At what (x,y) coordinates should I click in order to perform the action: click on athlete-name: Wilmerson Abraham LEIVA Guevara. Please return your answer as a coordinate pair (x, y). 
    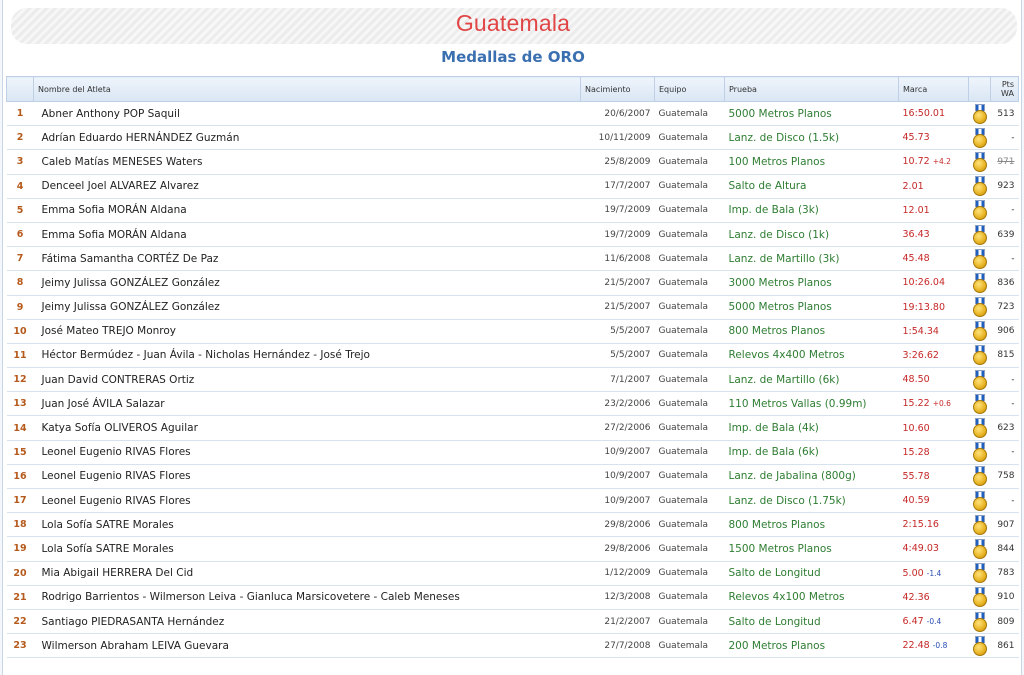
    Looking at the image, I should click on (307, 646).